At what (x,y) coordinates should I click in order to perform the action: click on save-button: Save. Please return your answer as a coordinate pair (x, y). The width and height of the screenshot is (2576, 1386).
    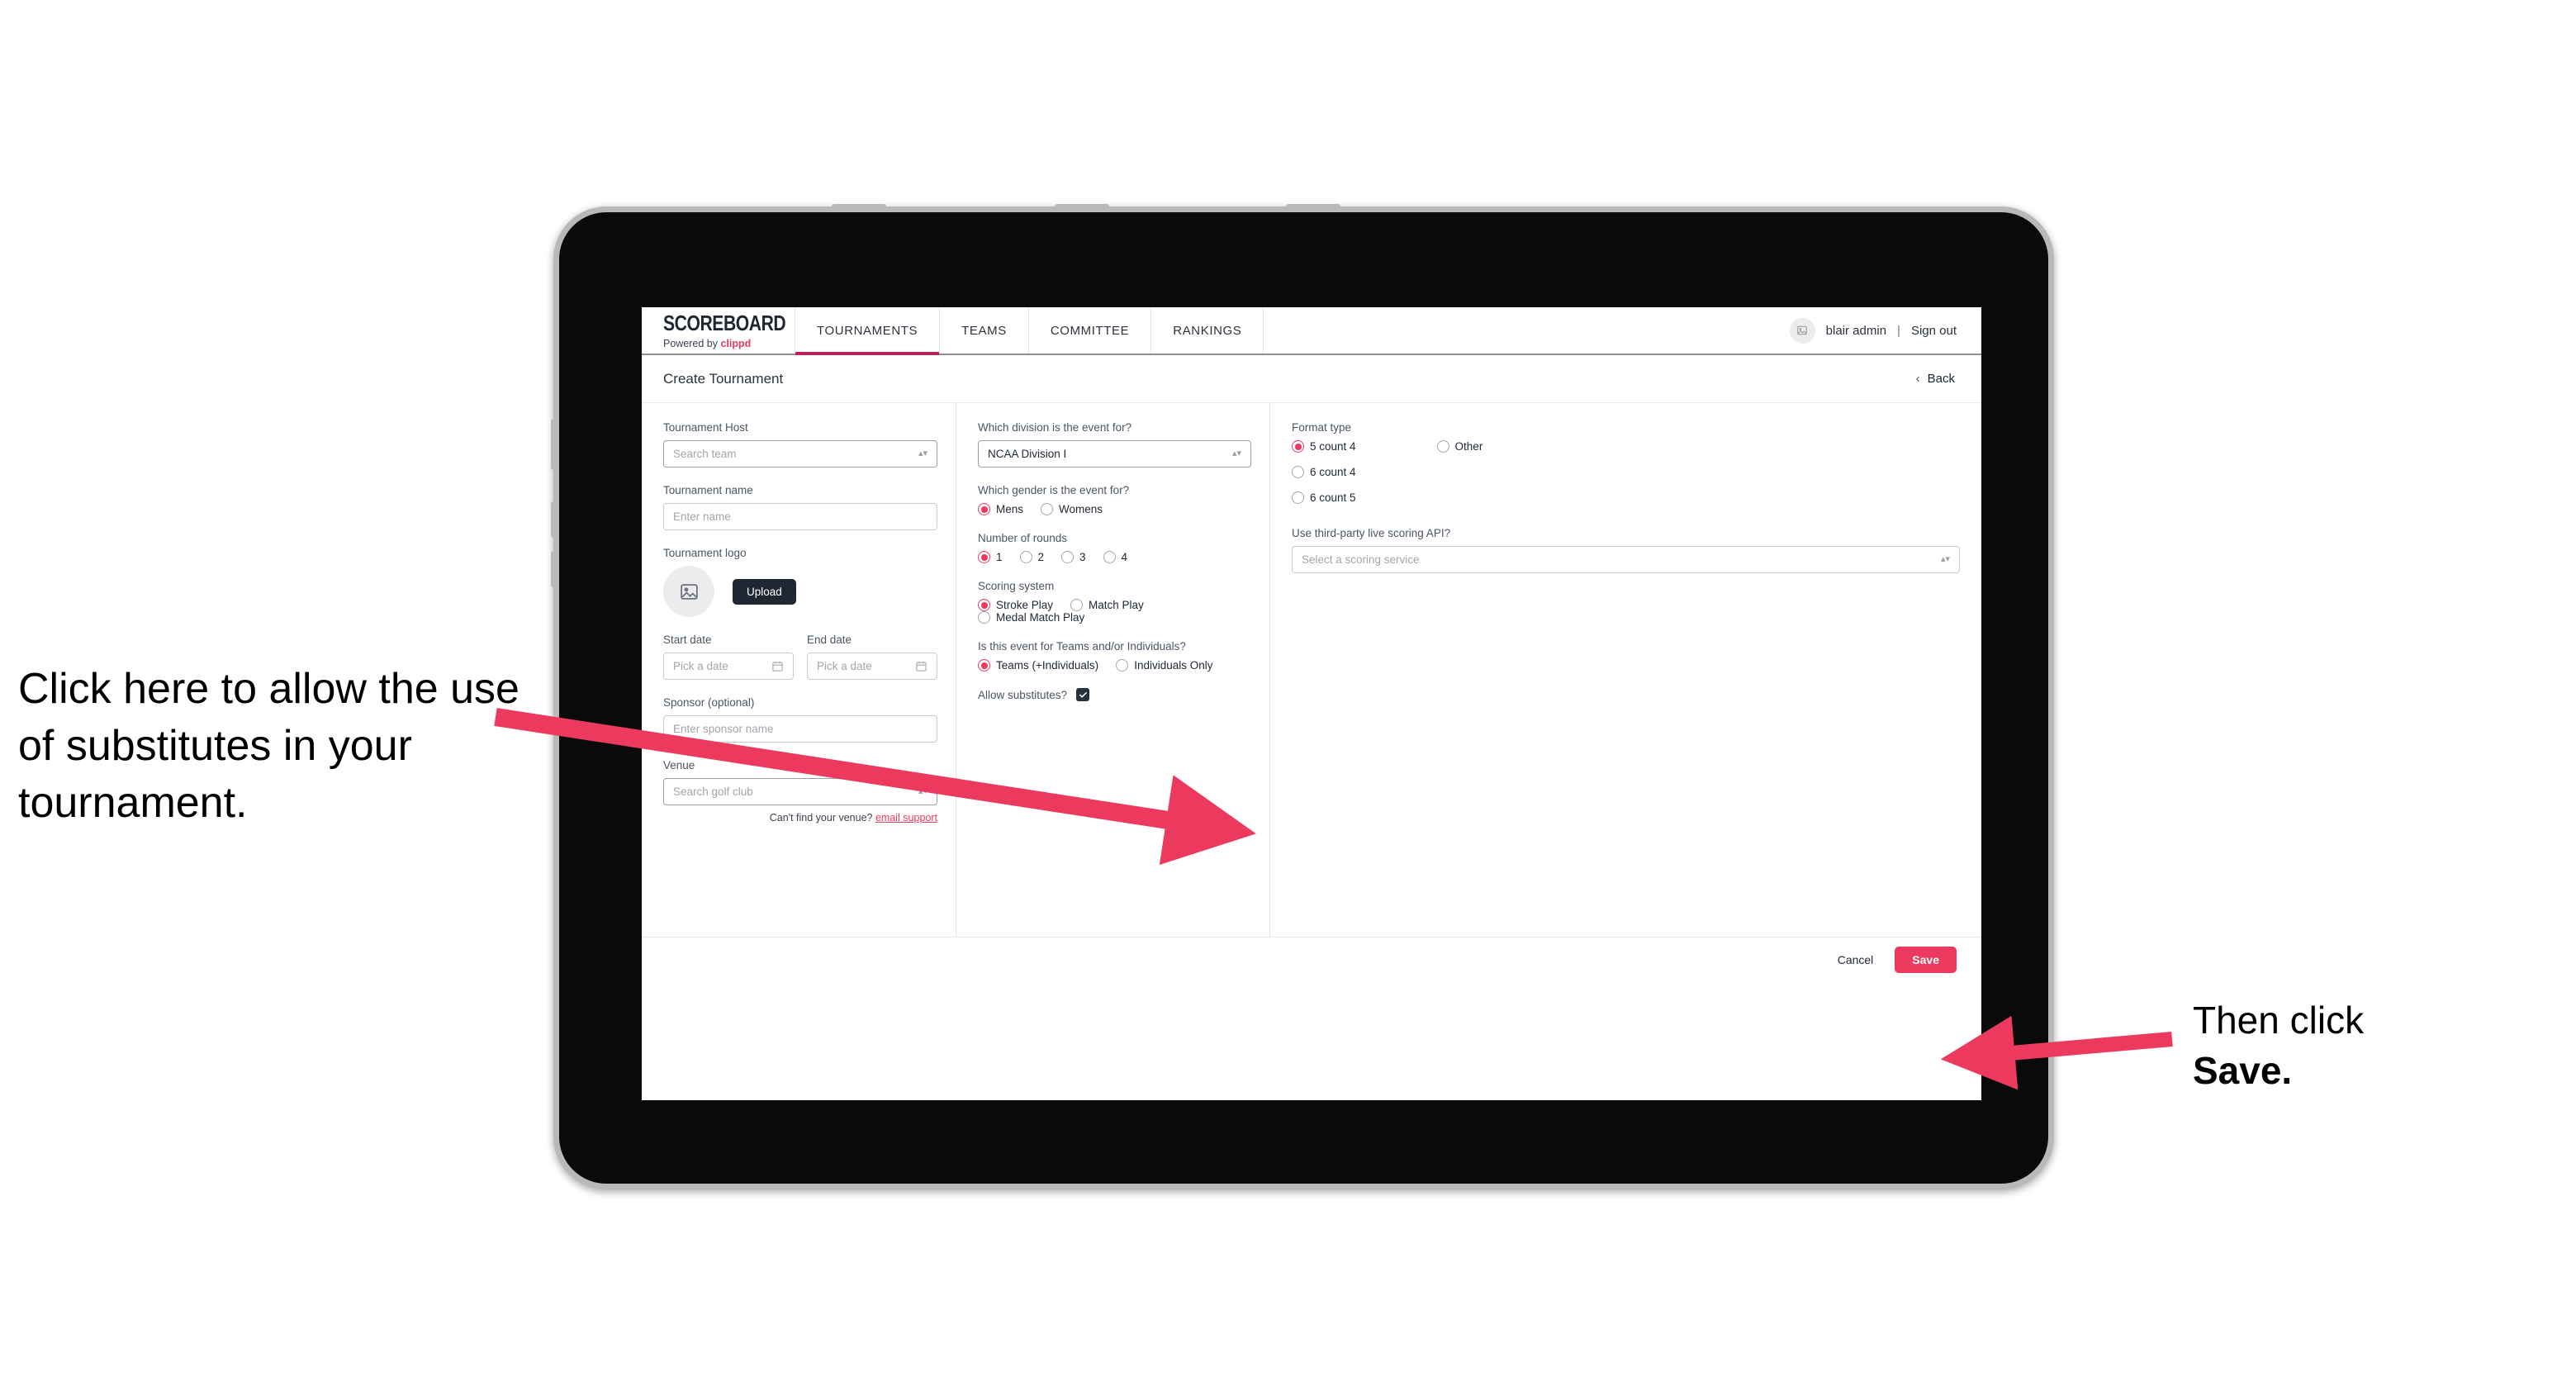
    Looking at the image, I should click on (1926, 959).